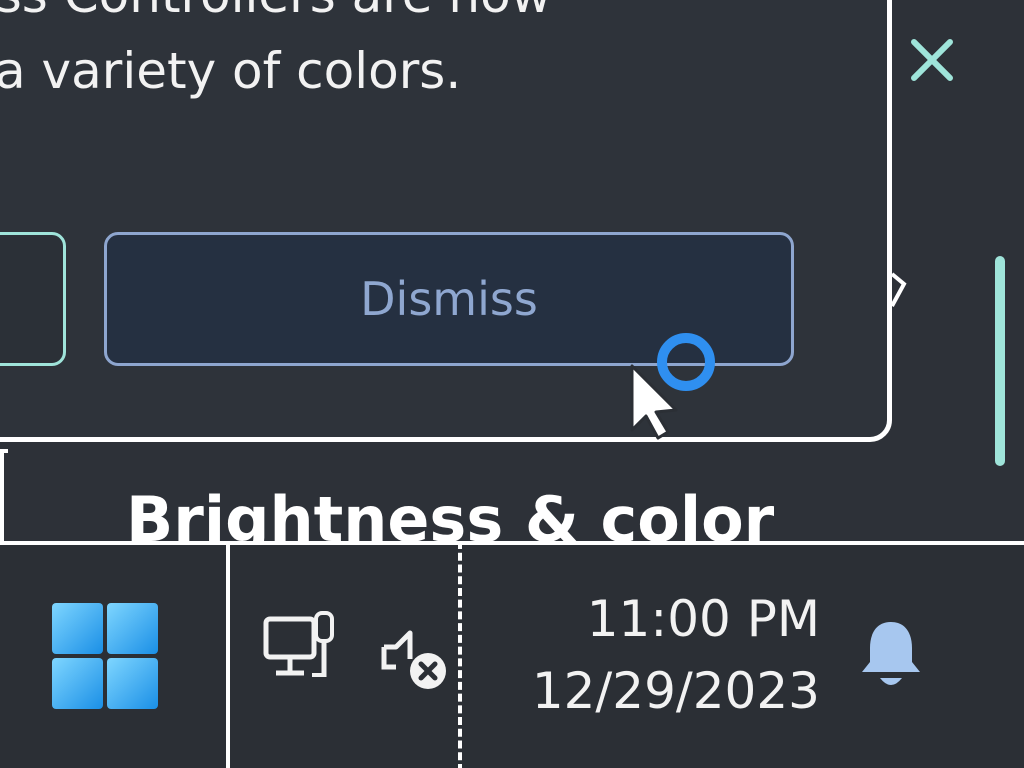 Image resolution: width=1024 pixels, height=768 pixels. Describe the element at coordinates (450, 512) in the screenshot. I see `section-heading: Brightness & color` at that location.